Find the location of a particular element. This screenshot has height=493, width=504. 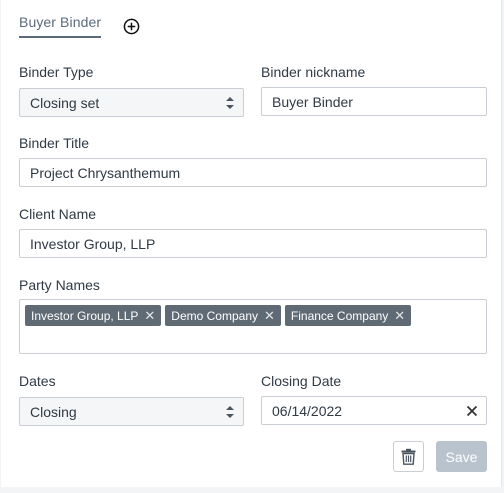

trash-icon is located at coordinates (408, 456).